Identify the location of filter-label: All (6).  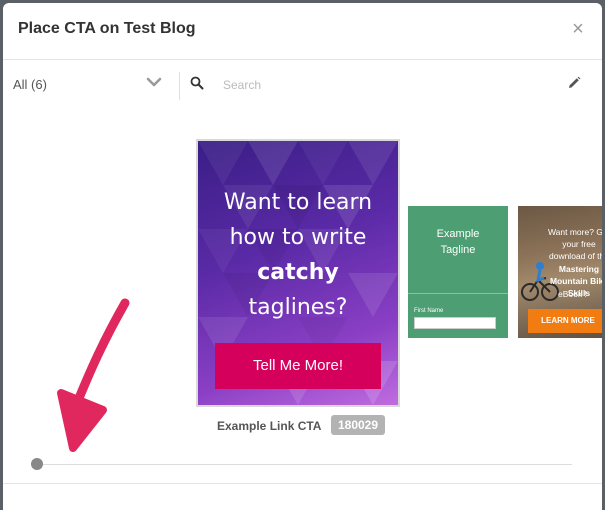
(30, 84).